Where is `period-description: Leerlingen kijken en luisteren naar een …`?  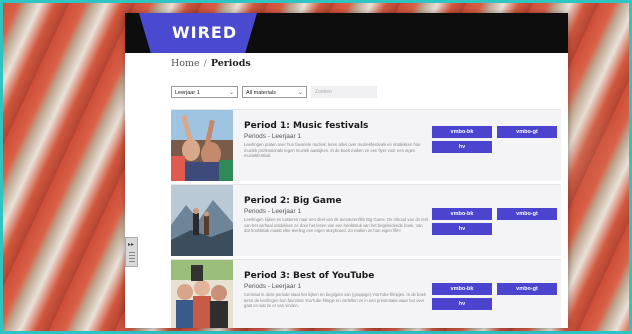 period-description: Leerlingen kijken en luisteren naar een … is located at coordinates (336, 225).